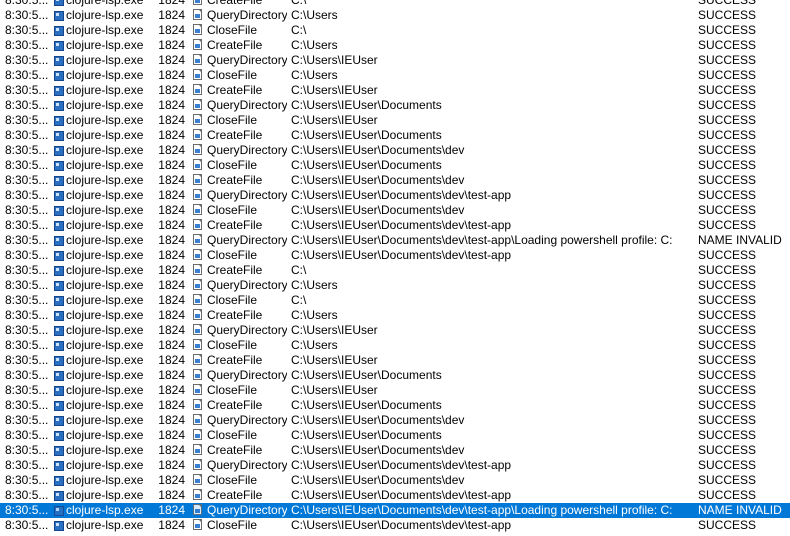 Image resolution: width=790 pixels, height=536 pixels. What do you see at coordinates (247, 330) in the screenshot?
I see `operation-cell: QueryDirectory` at bounding box center [247, 330].